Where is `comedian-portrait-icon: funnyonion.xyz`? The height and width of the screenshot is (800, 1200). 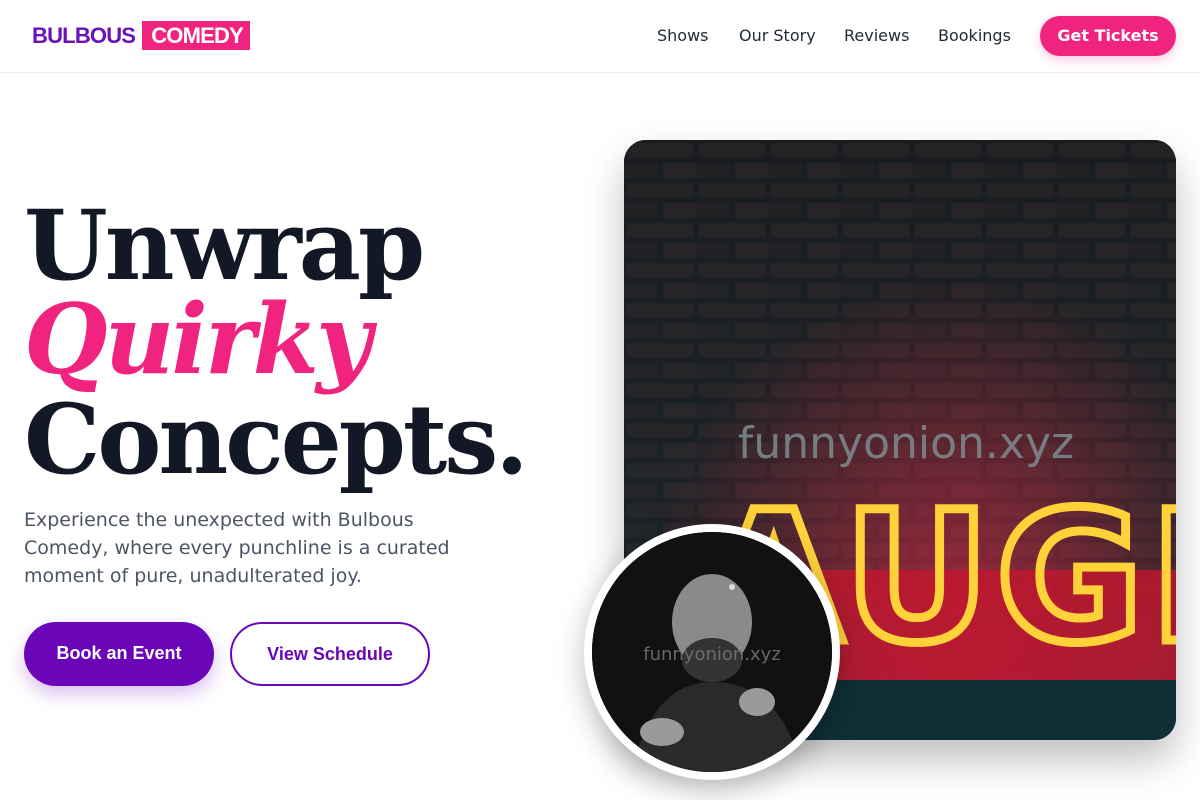
comedian-portrait-icon: funnyonion.xyz is located at coordinates (712, 652).